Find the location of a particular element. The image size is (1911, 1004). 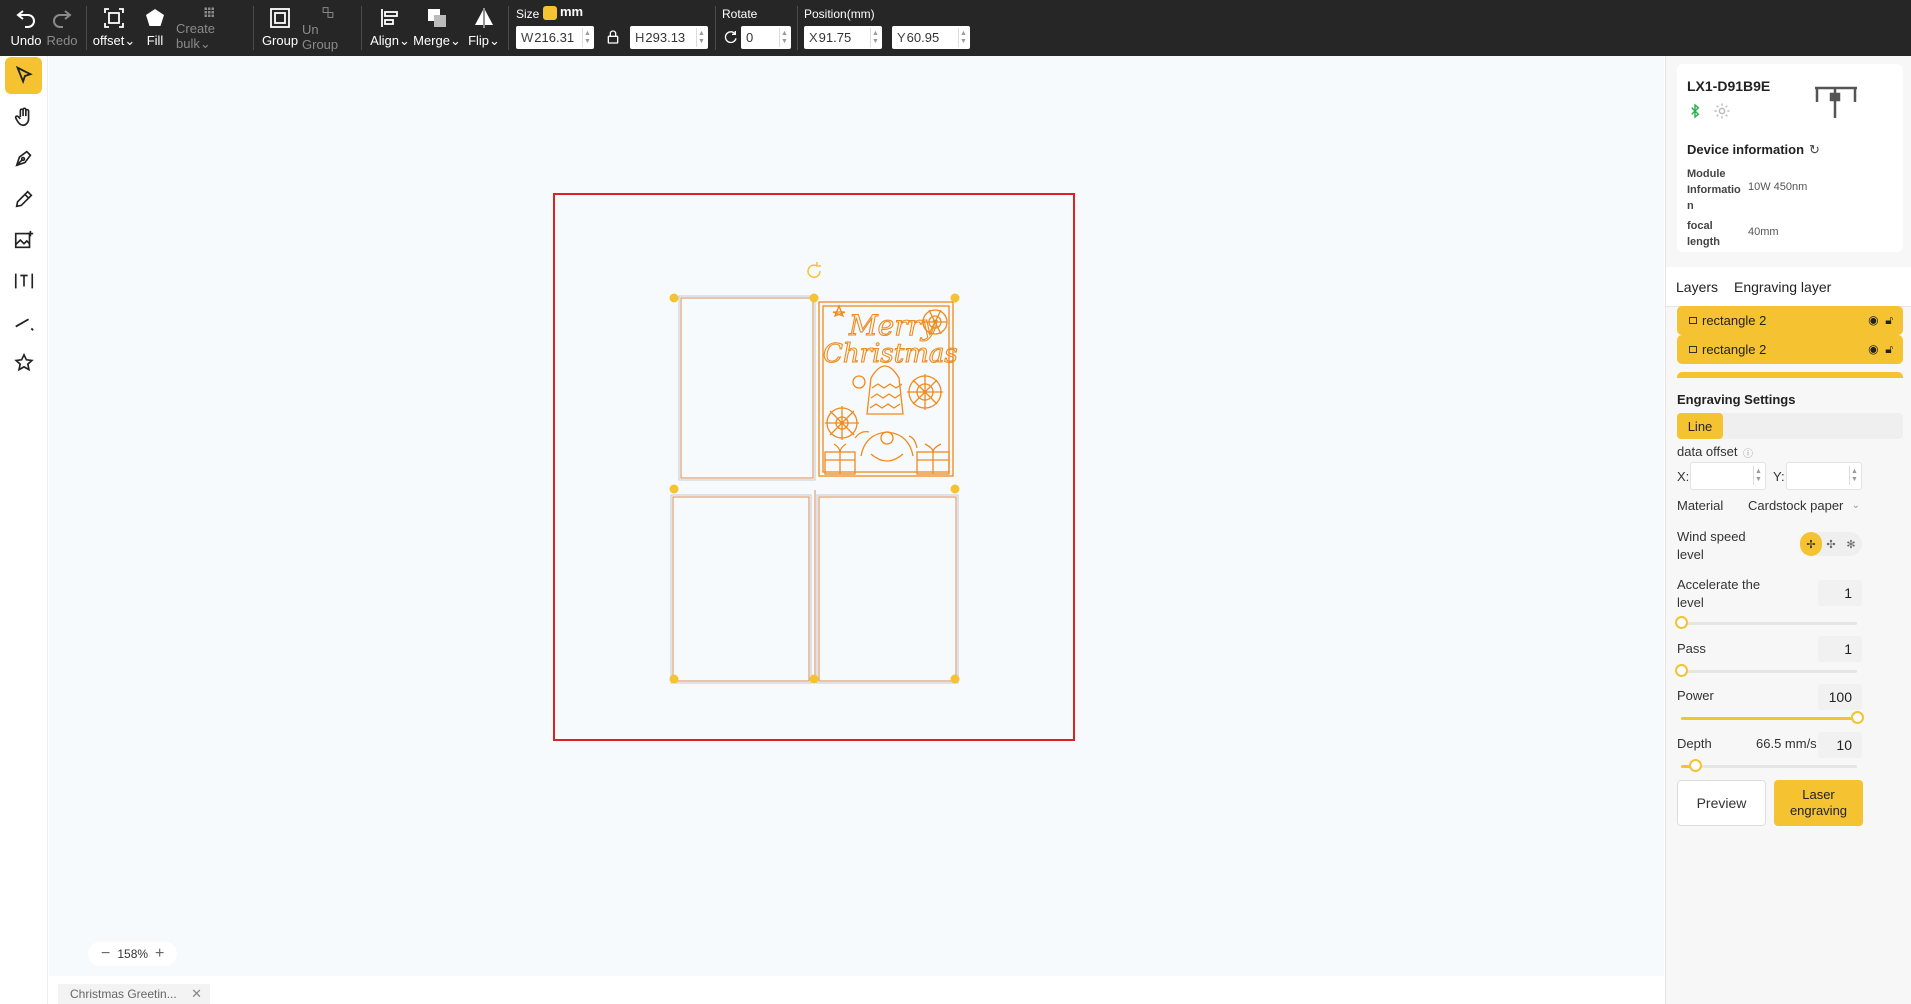

rotate-stepper: ▲ ▼ is located at coordinates (784, 37).